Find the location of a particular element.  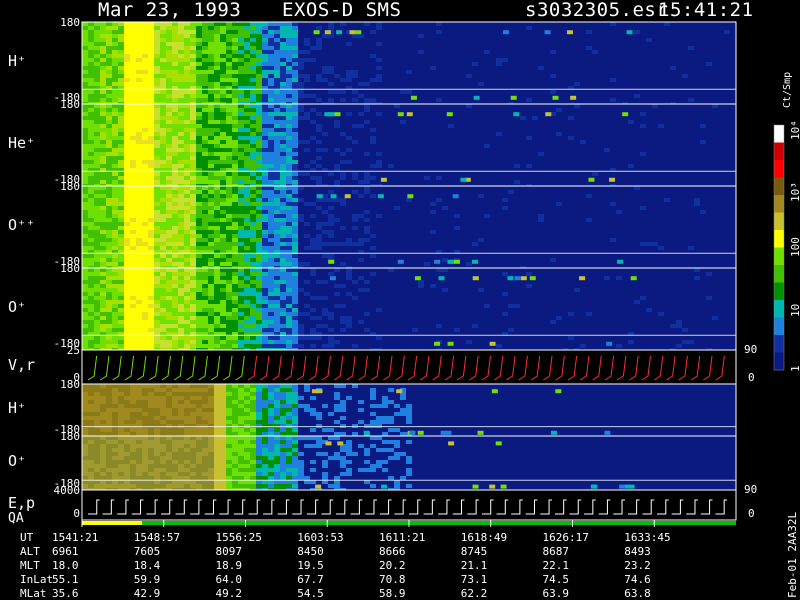

panel-label-3: O⁺ is located at coordinates (17, 307).